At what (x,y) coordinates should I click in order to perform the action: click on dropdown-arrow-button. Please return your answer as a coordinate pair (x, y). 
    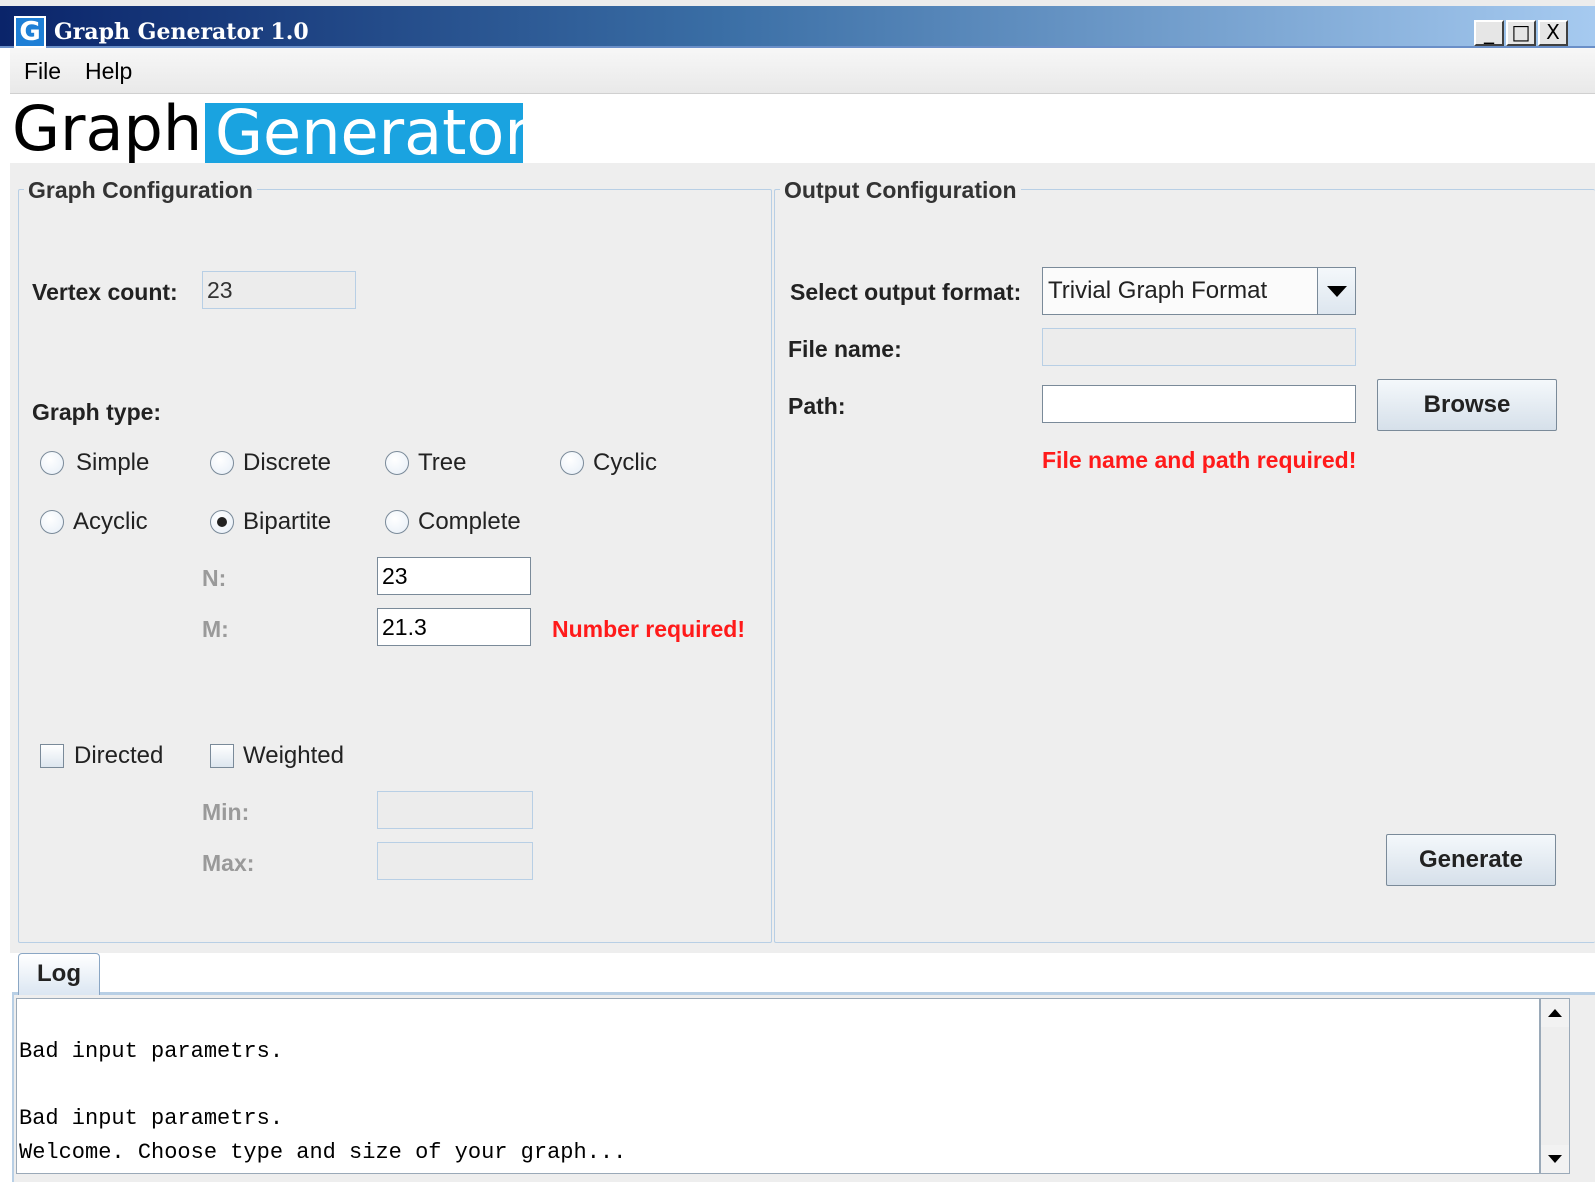
    Looking at the image, I should click on (1336, 291).